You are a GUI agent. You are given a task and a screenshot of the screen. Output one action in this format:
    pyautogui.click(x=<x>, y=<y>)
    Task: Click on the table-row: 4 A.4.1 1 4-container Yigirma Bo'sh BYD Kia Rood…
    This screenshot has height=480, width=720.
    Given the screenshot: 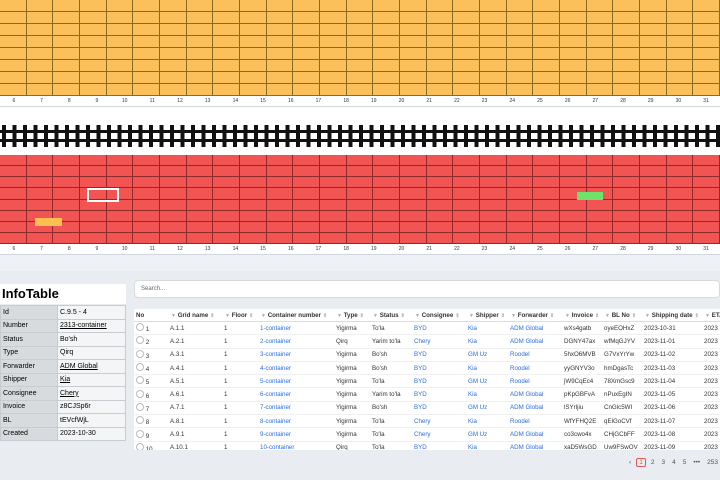 What is the action you would take?
    pyautogui.click(x=427, y=368)
    